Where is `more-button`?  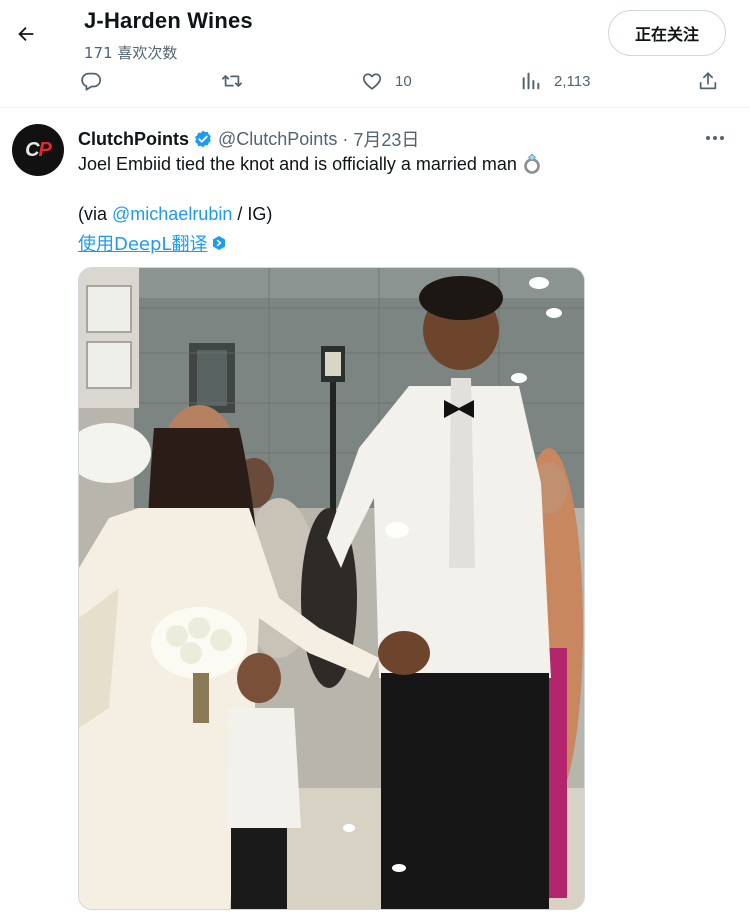
more-button is located at coordinates (715, 138).